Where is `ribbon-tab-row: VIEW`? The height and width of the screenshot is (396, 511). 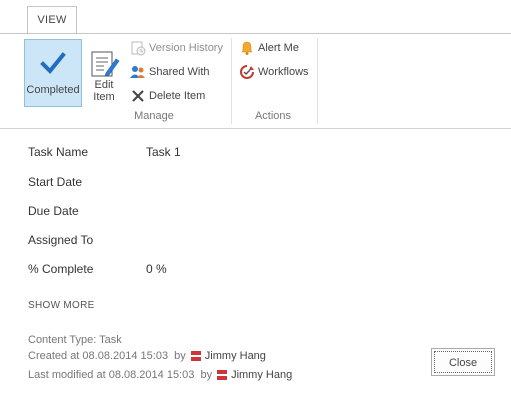 ribbon-tab-row: VIEW is located at coordinates (255, 17).